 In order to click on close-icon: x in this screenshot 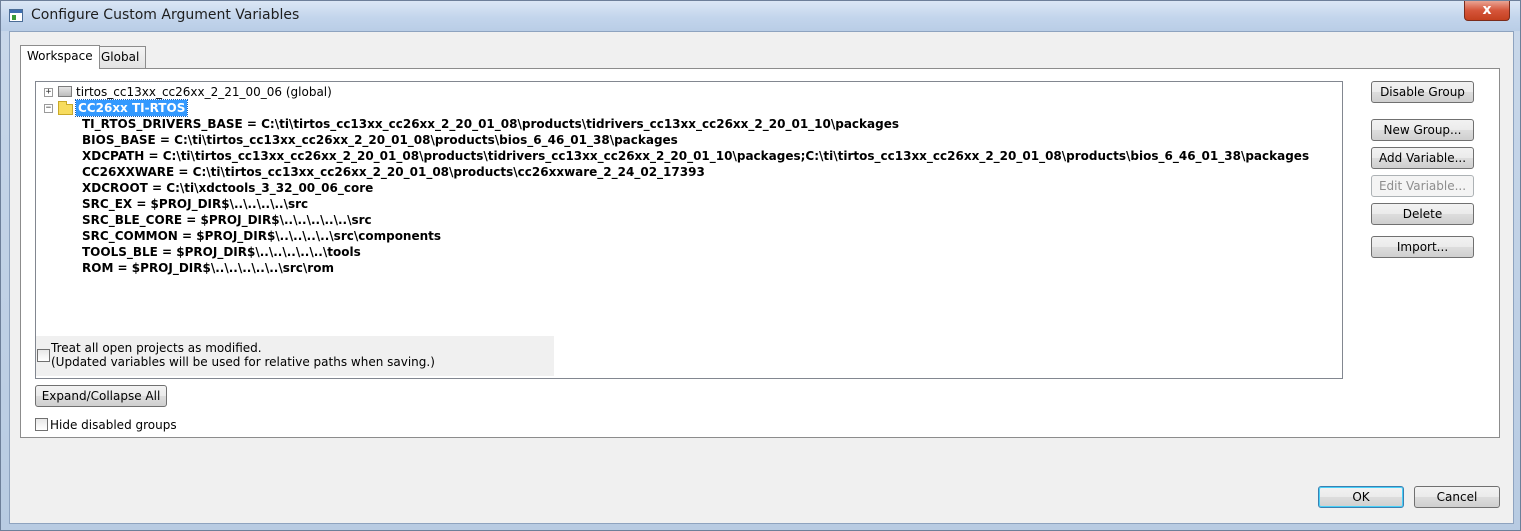, I will do `click(1487, 10)`.